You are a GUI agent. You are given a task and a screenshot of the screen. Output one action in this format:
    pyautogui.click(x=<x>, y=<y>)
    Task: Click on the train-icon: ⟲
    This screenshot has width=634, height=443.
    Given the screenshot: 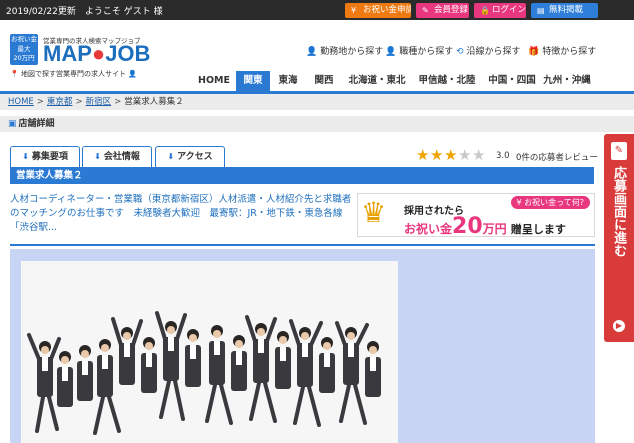 What is the action you would take?
    pyautogui.click(x=460, y=52)
    